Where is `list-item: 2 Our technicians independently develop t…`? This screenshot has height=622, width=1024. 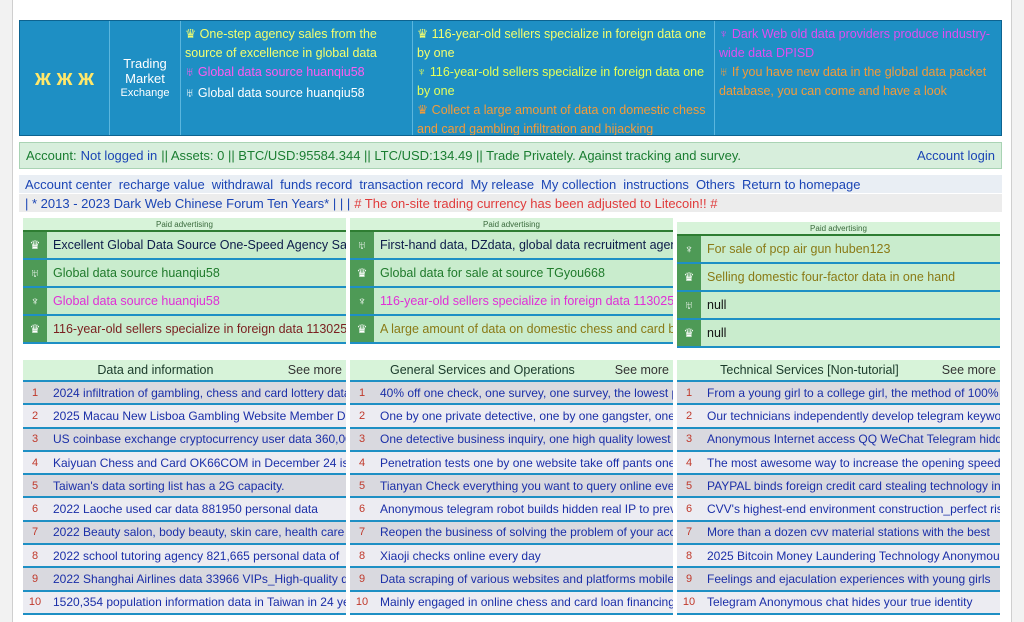 list-item: 2 Our technicians independently develop t… is located at coordinates (838, 417).